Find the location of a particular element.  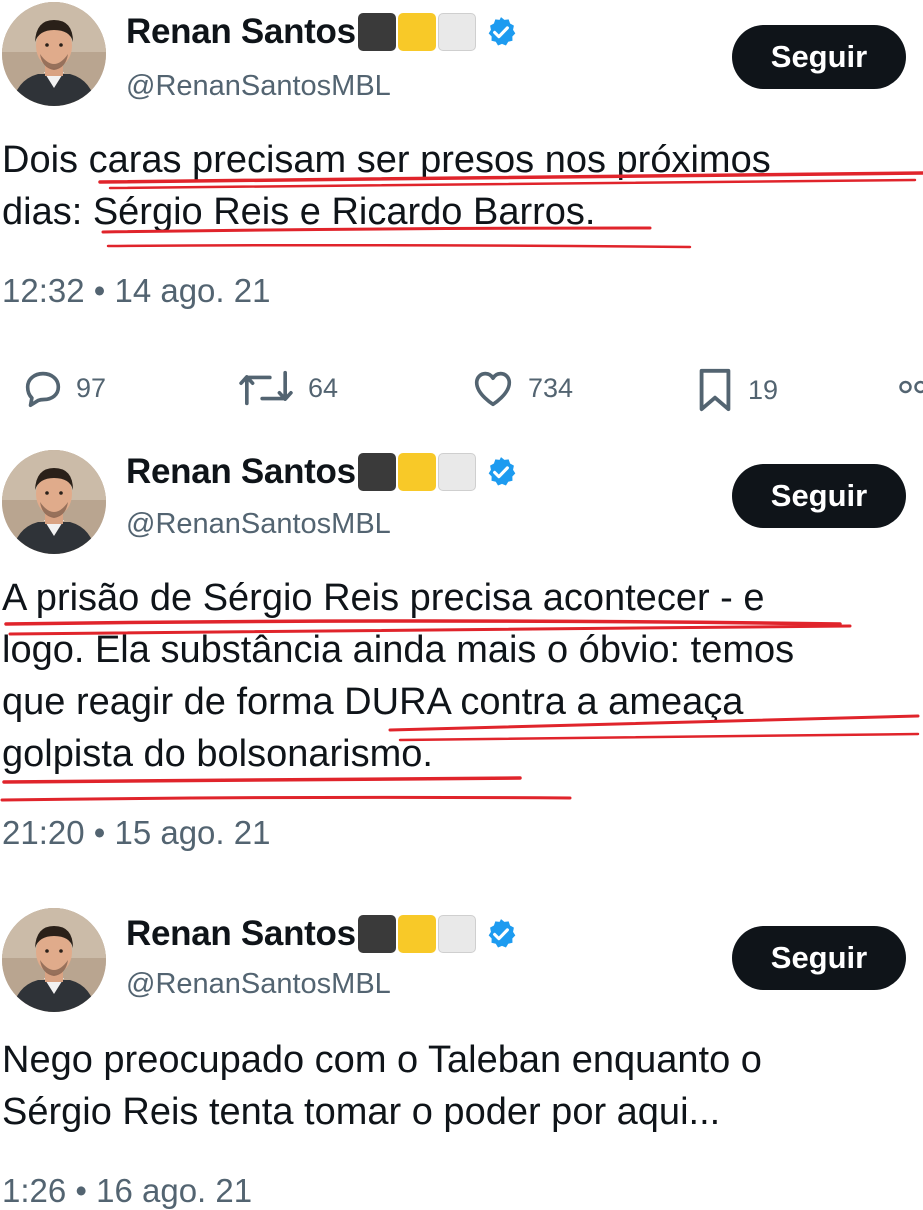

tweet-text-line: que reagir de forma DURA contra a ameaça is located at coordinates (461, 702).